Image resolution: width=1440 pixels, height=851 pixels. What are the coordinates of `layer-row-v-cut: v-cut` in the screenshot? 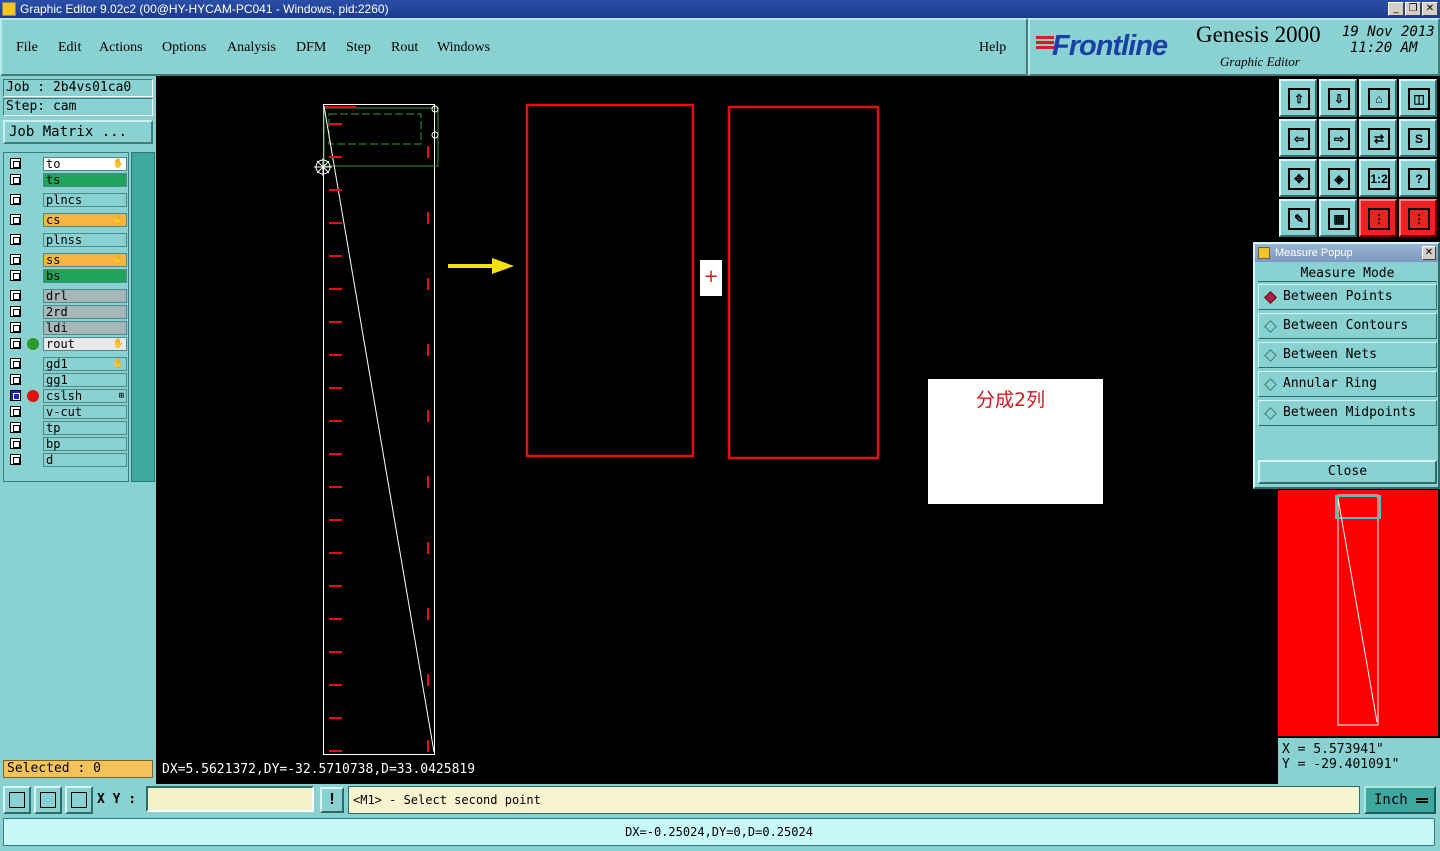 It's located at (67, 412).